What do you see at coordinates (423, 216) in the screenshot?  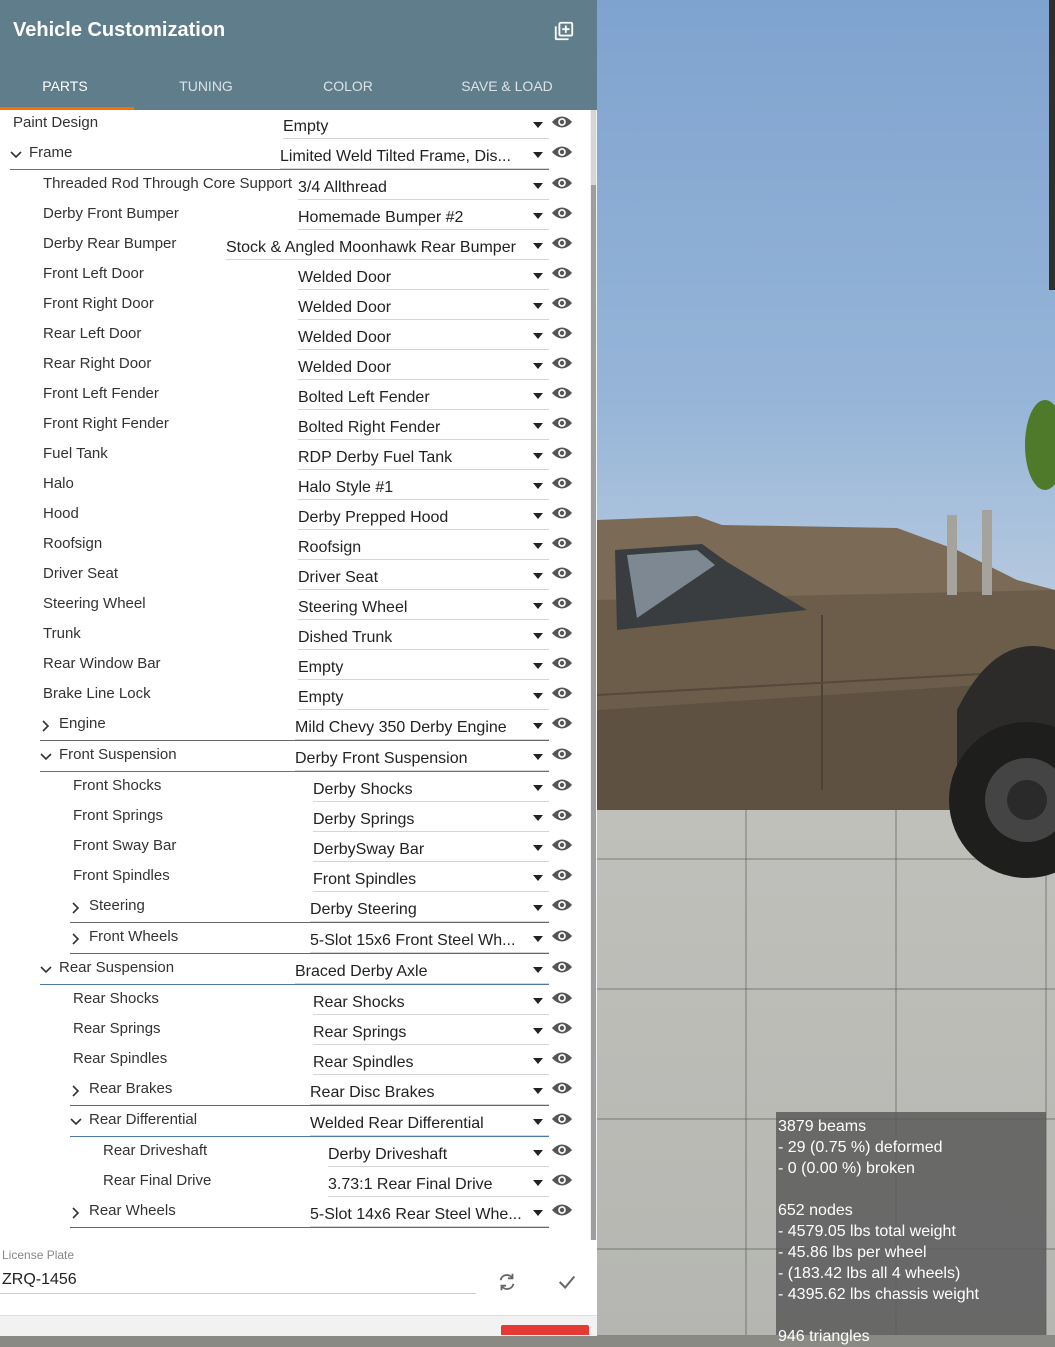 I see `part-select: Homemade Bumper #2` at bounding box center [423, 216].